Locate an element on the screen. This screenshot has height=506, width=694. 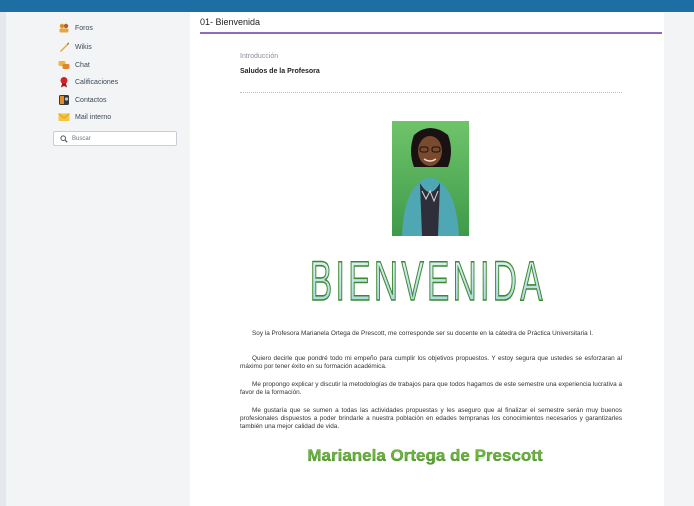
wiki-icon is located at coordinates (64, 47).